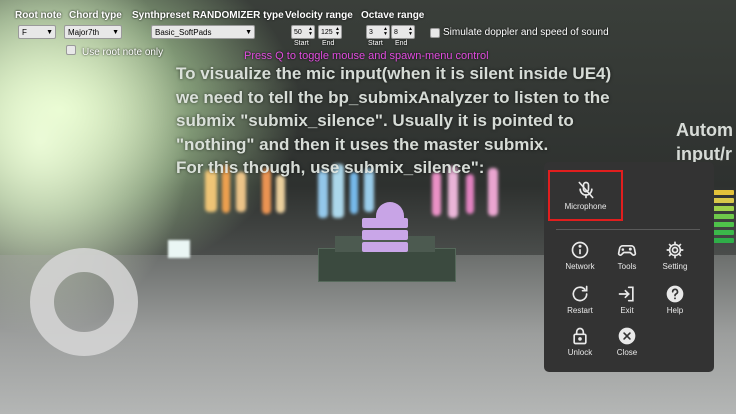  Describe the element at coordinates (580, 266) in the screenshot. I see `network-label: Network` at that location.